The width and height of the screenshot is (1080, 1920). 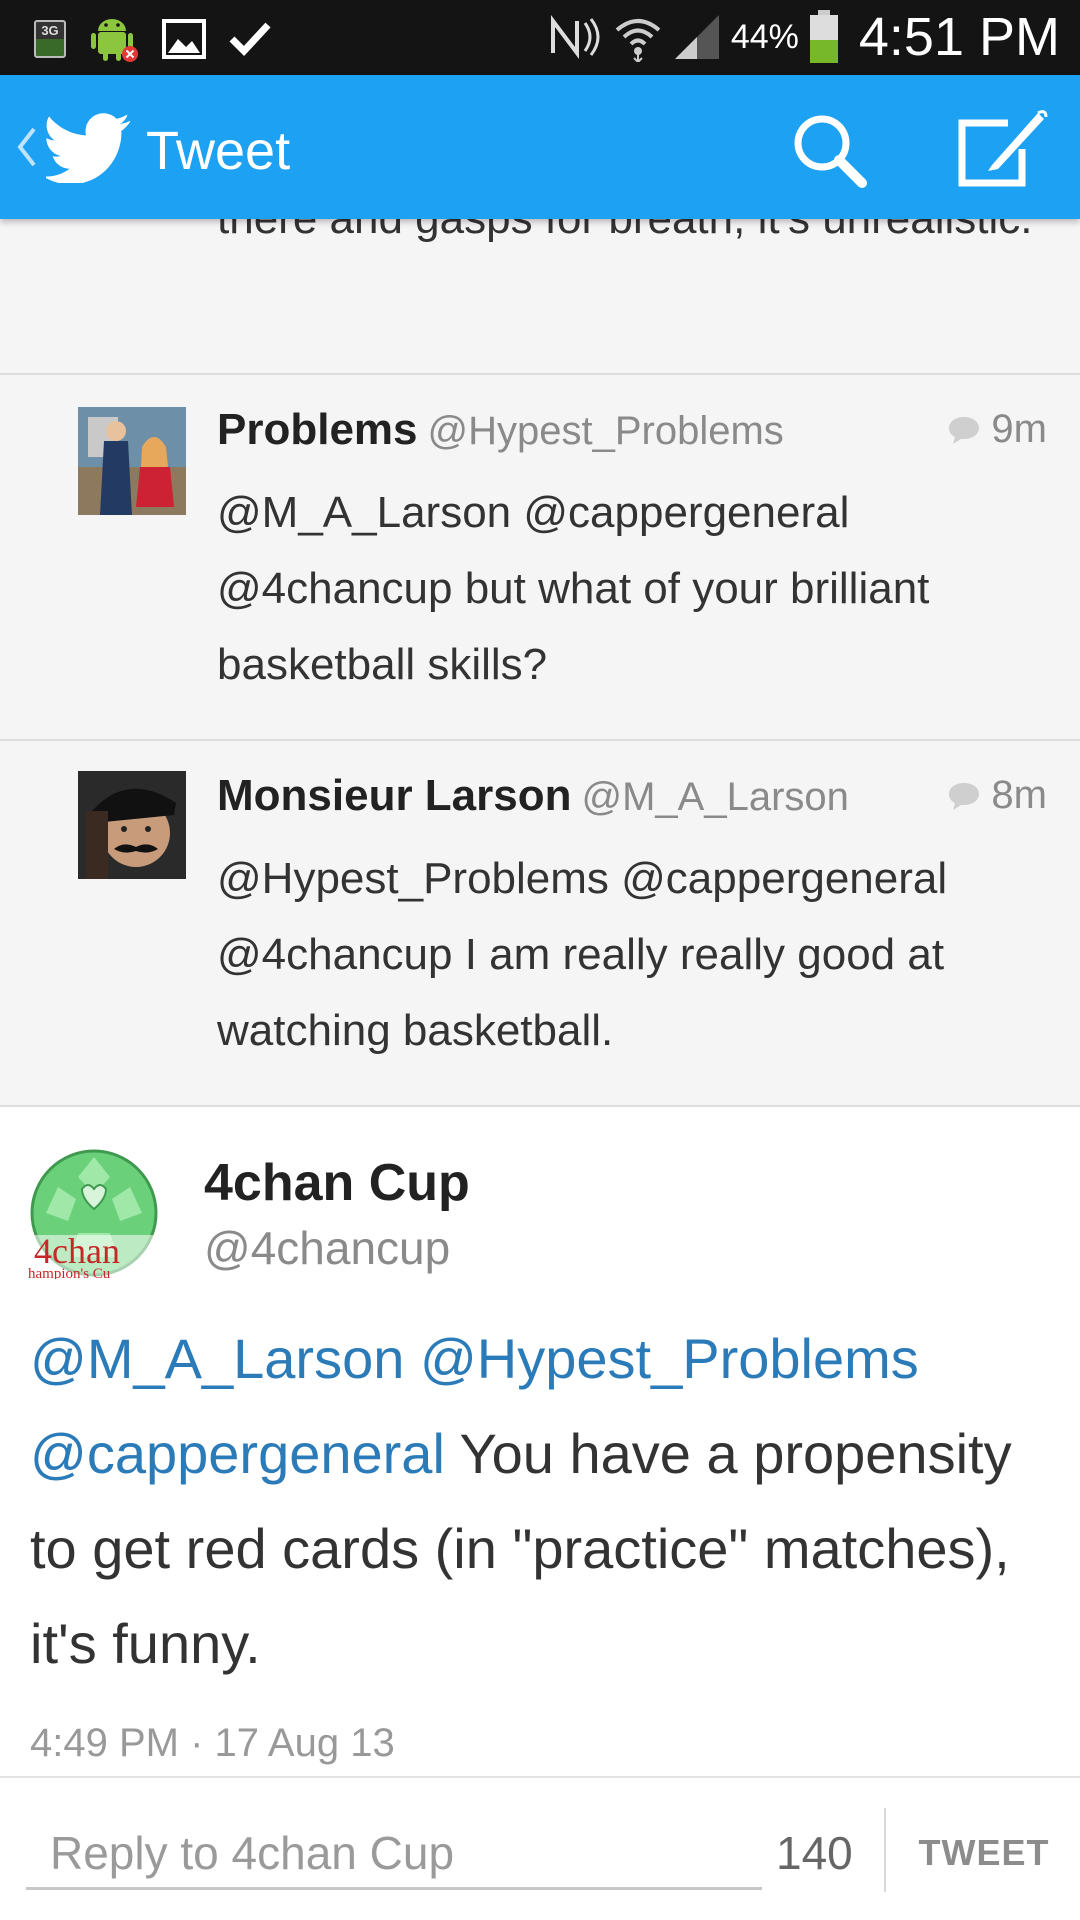 I want to click on tweet-timestamp: 4:49 PM · 17 Aug 13, so click(x=212, y=1743).